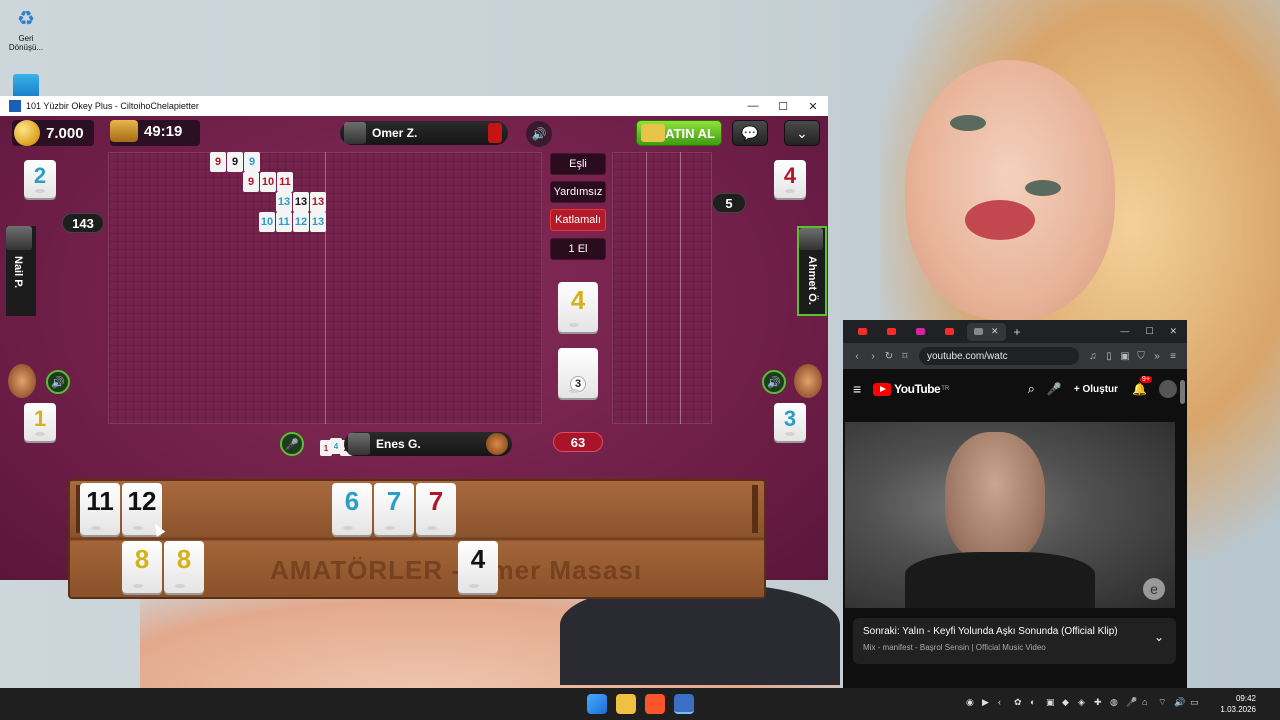  I want to click on recycle-bin-icon: ♻, so click(26, 19).